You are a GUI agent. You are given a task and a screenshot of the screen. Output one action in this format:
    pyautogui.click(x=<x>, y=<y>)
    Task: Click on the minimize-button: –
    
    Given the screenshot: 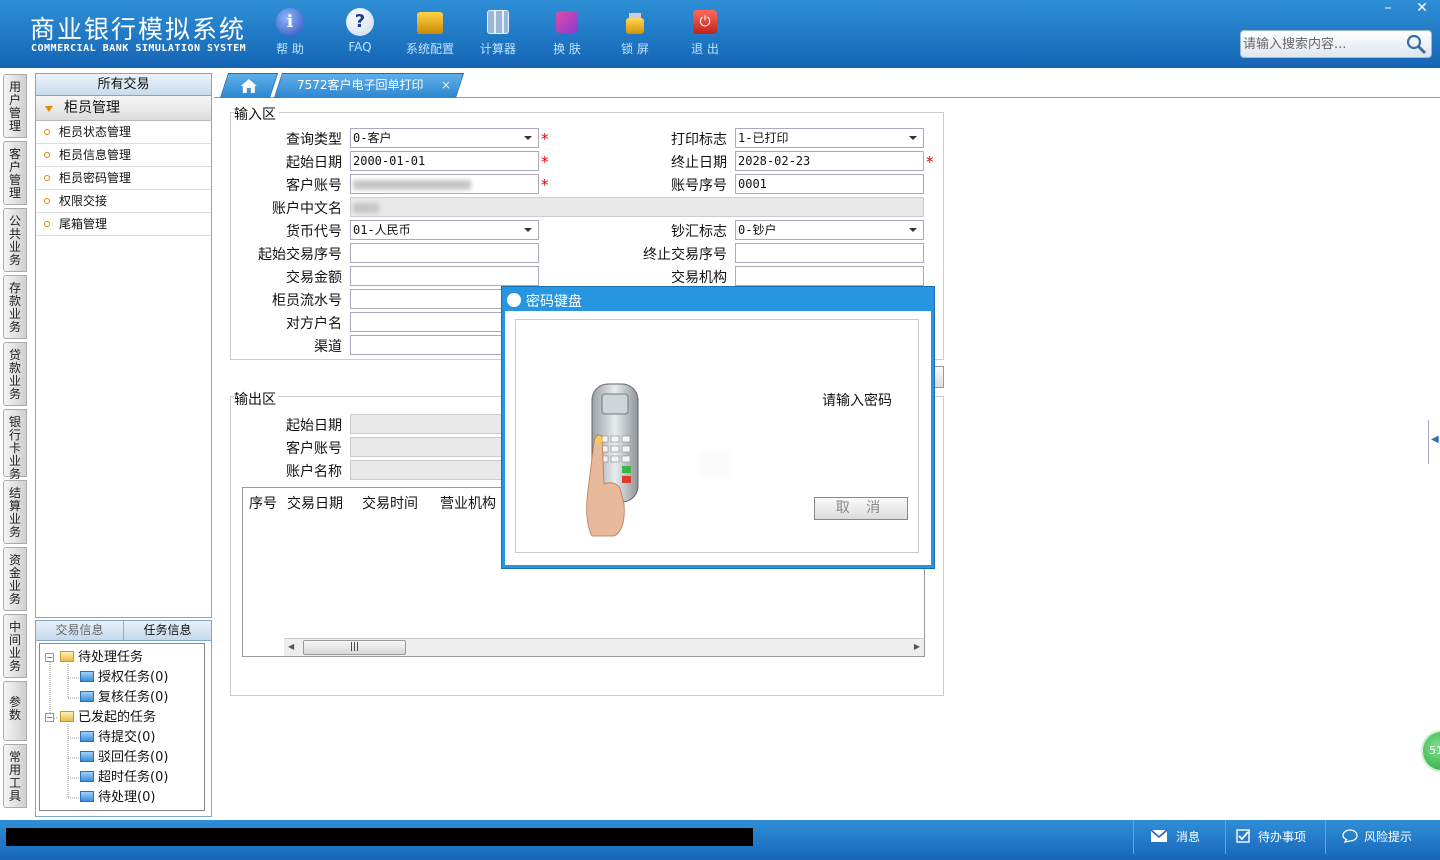 What is the action you would take?
    pyautogui.click(x=1388, y=9)
    